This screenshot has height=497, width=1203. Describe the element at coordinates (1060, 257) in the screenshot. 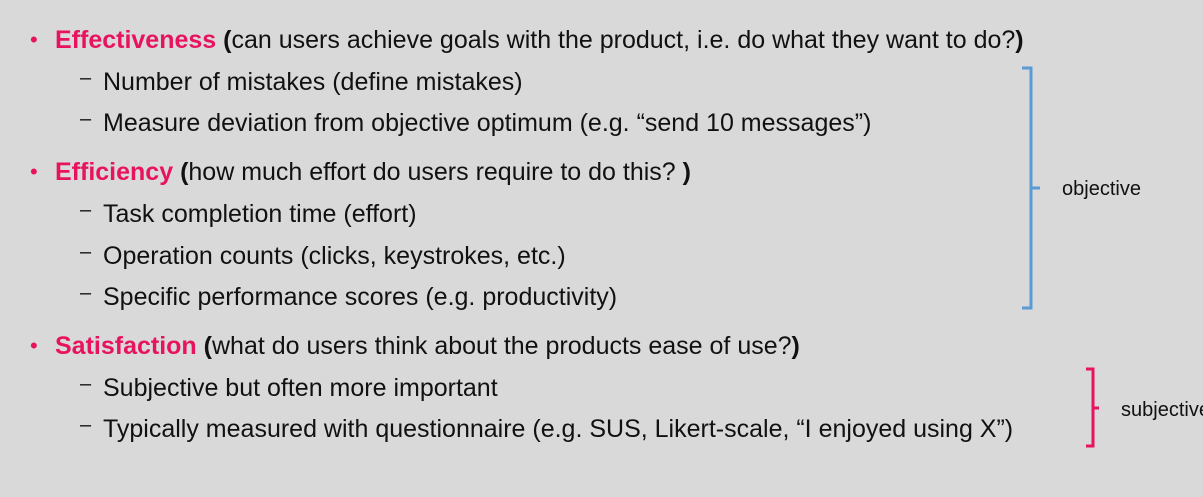

I see `brackets-layer` at that location.